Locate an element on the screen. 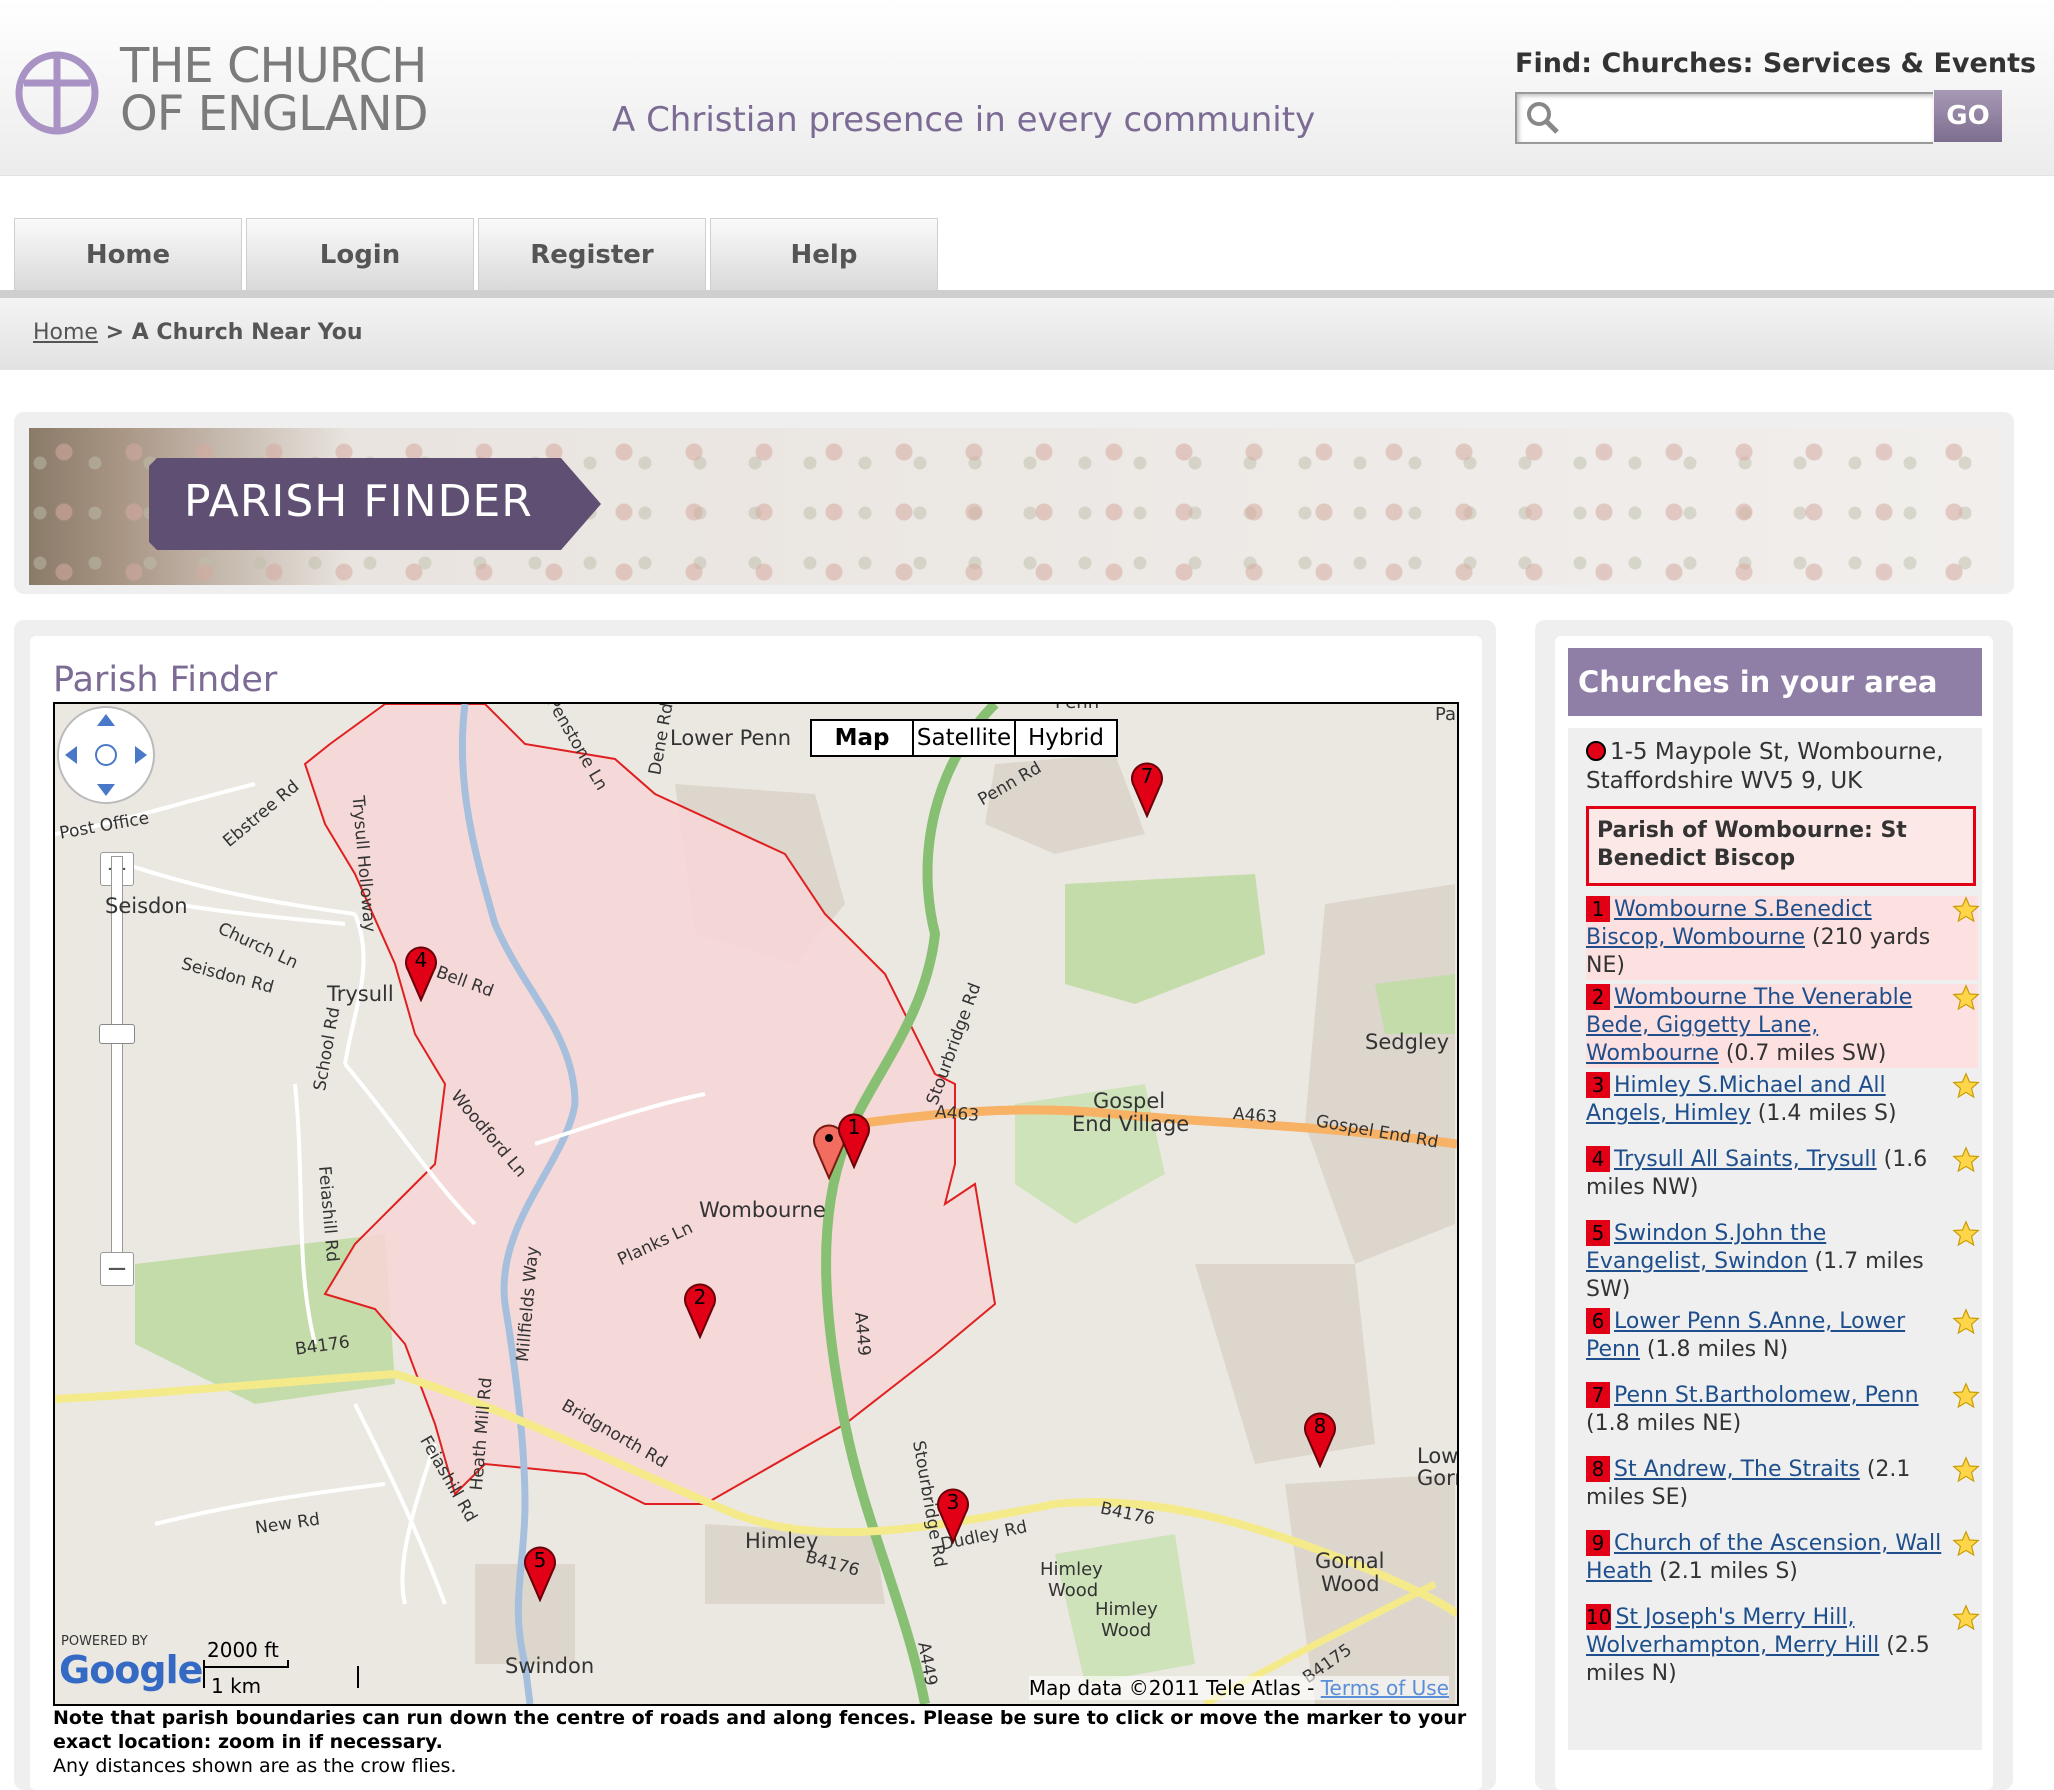  place-gornal-wood-a: Gornal is located at coordinates (1350, 1561).